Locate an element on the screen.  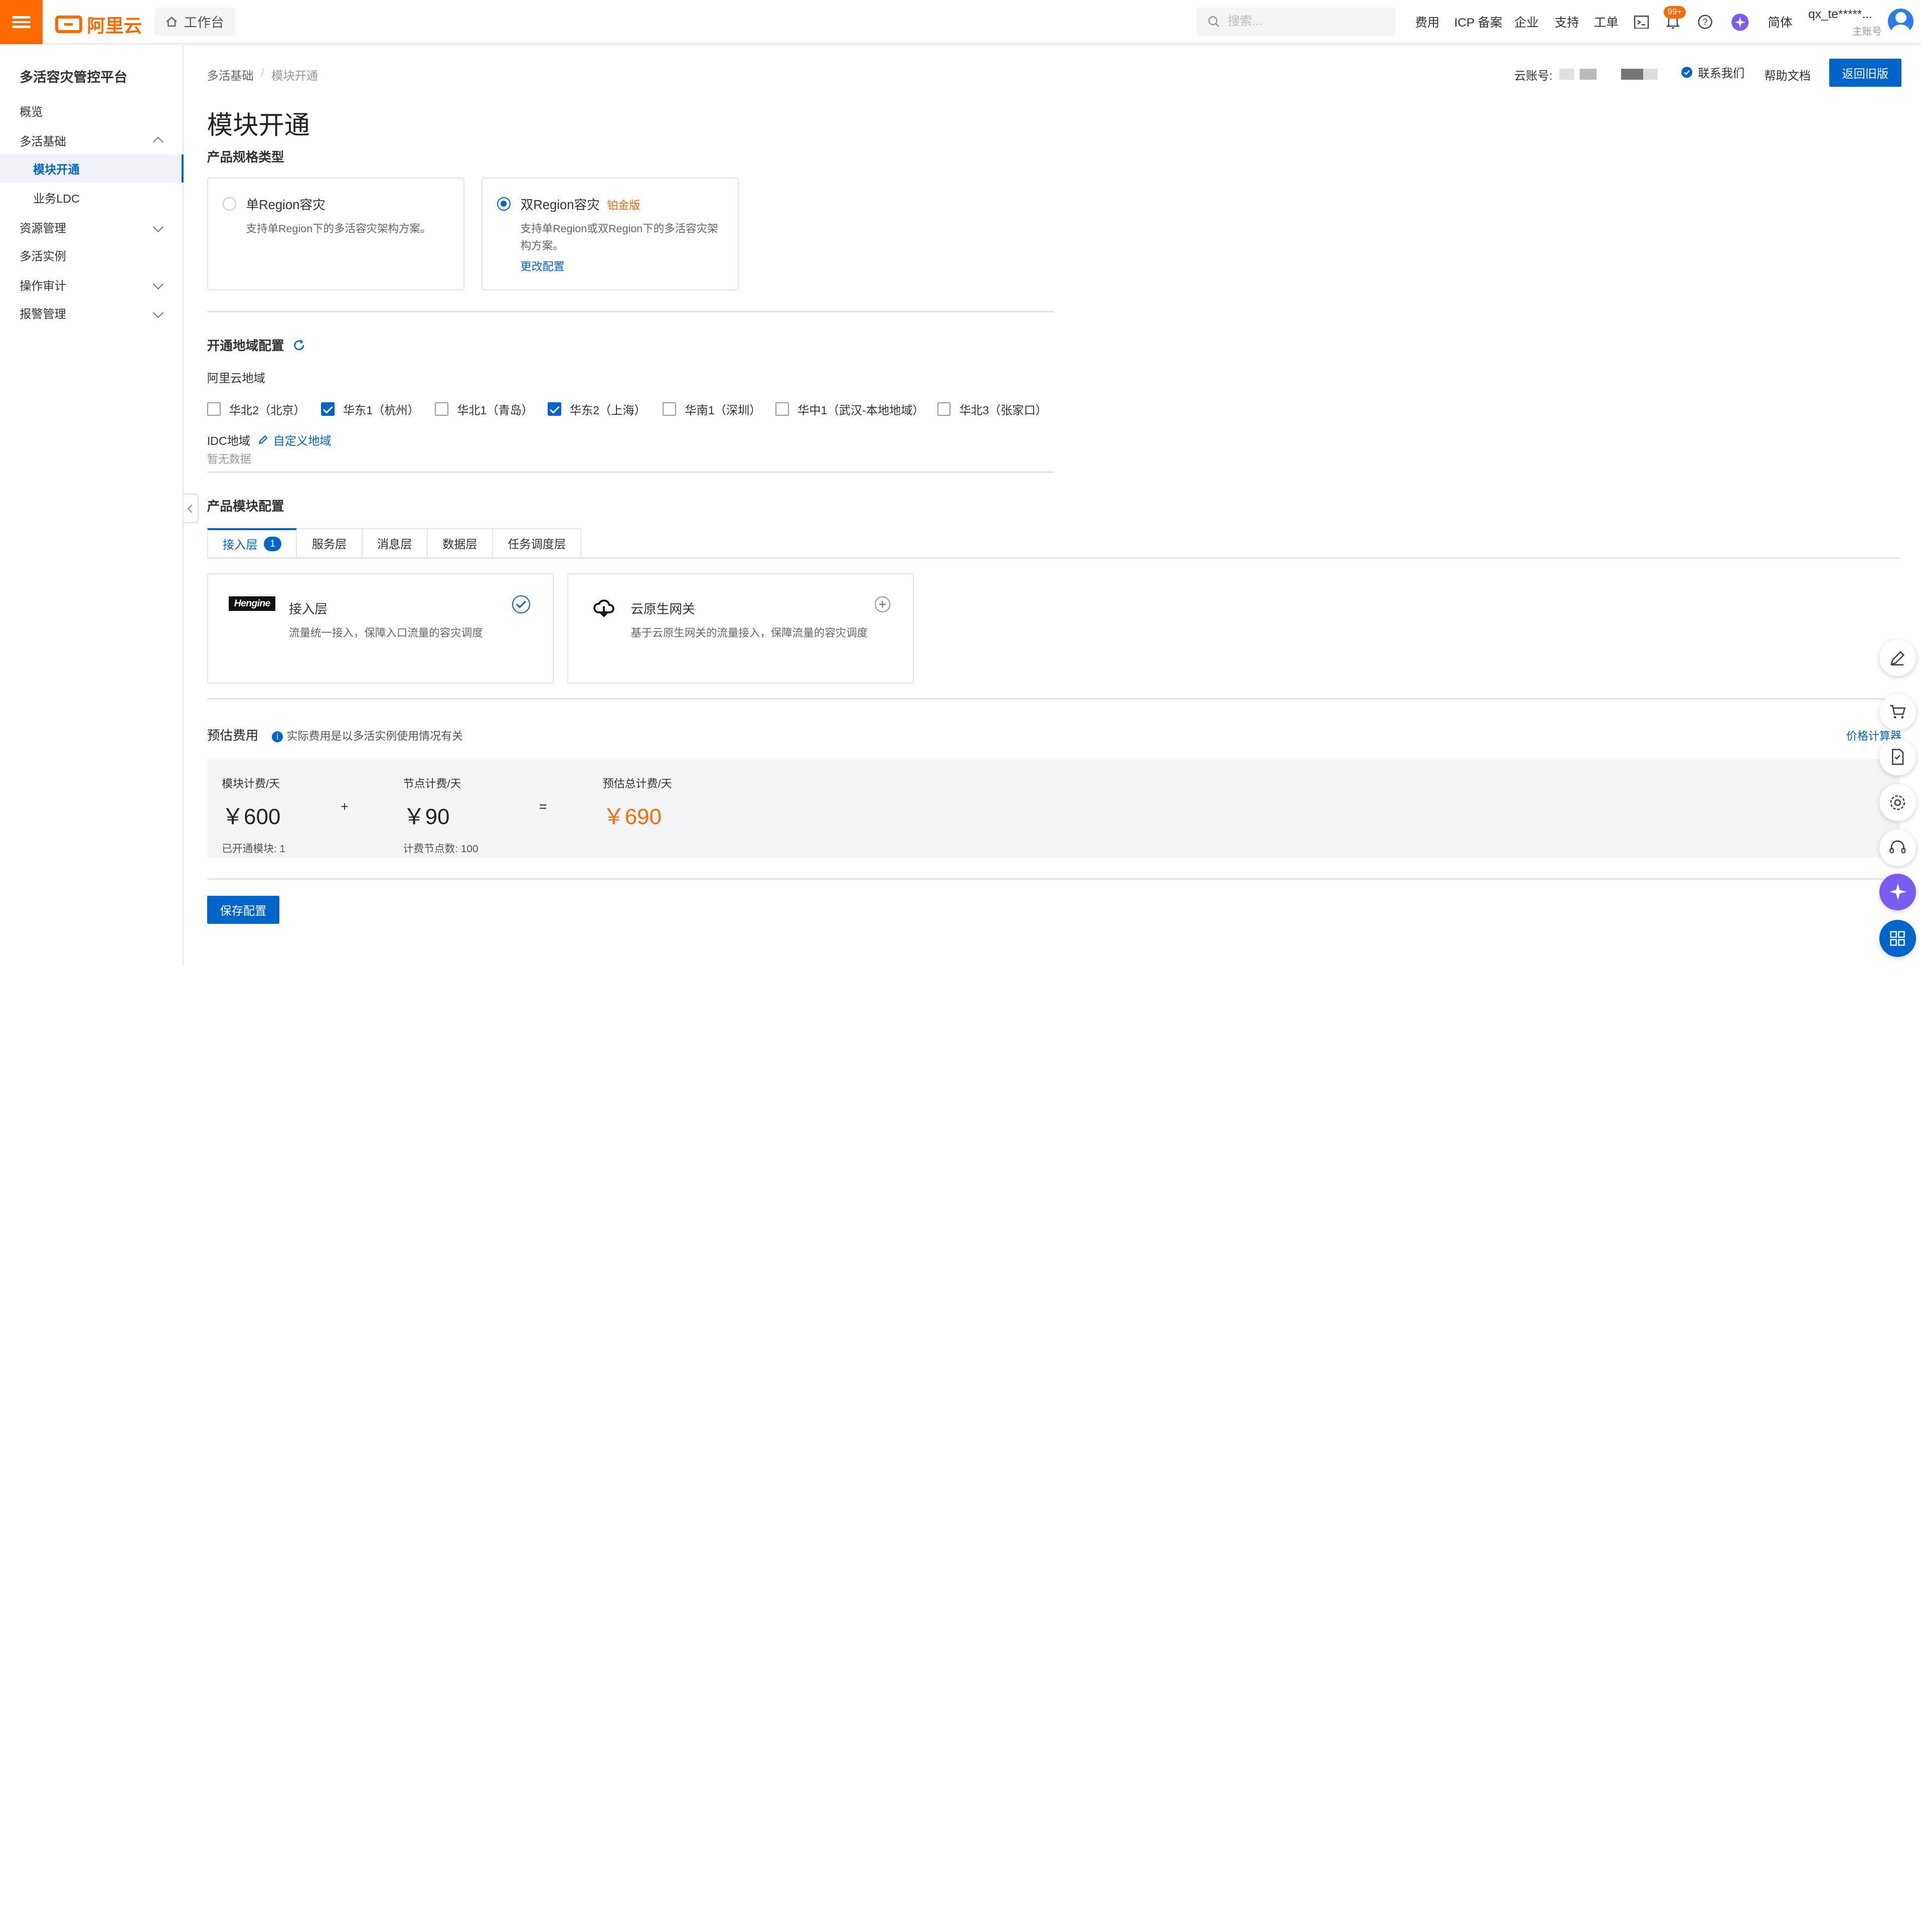
avatar is located at coordinates (1901, 22).